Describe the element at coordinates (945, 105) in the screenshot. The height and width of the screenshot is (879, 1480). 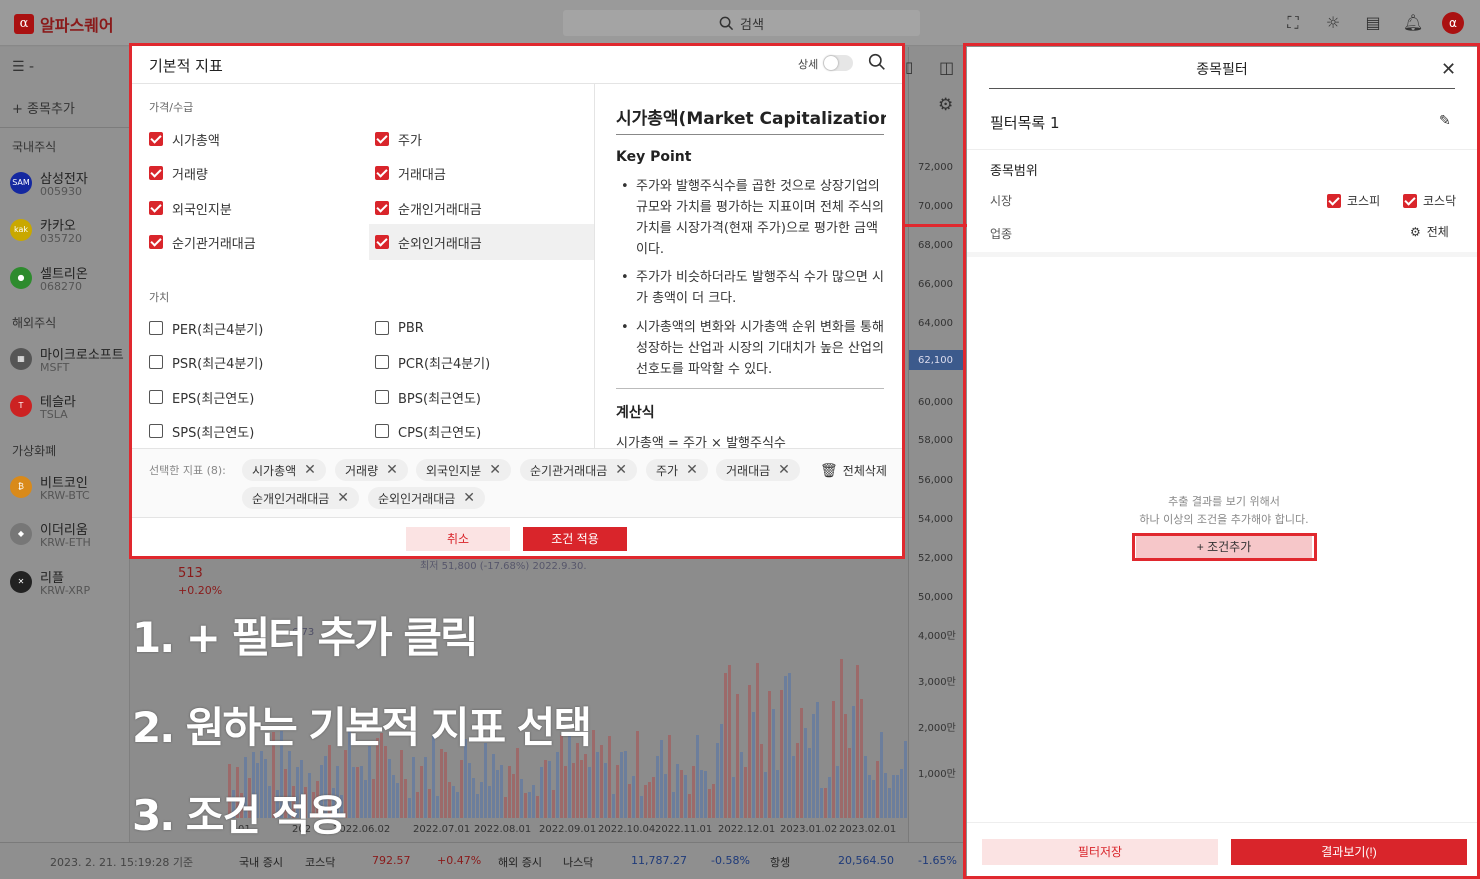
I see `settings-gear-icon: ⚙` at that location.